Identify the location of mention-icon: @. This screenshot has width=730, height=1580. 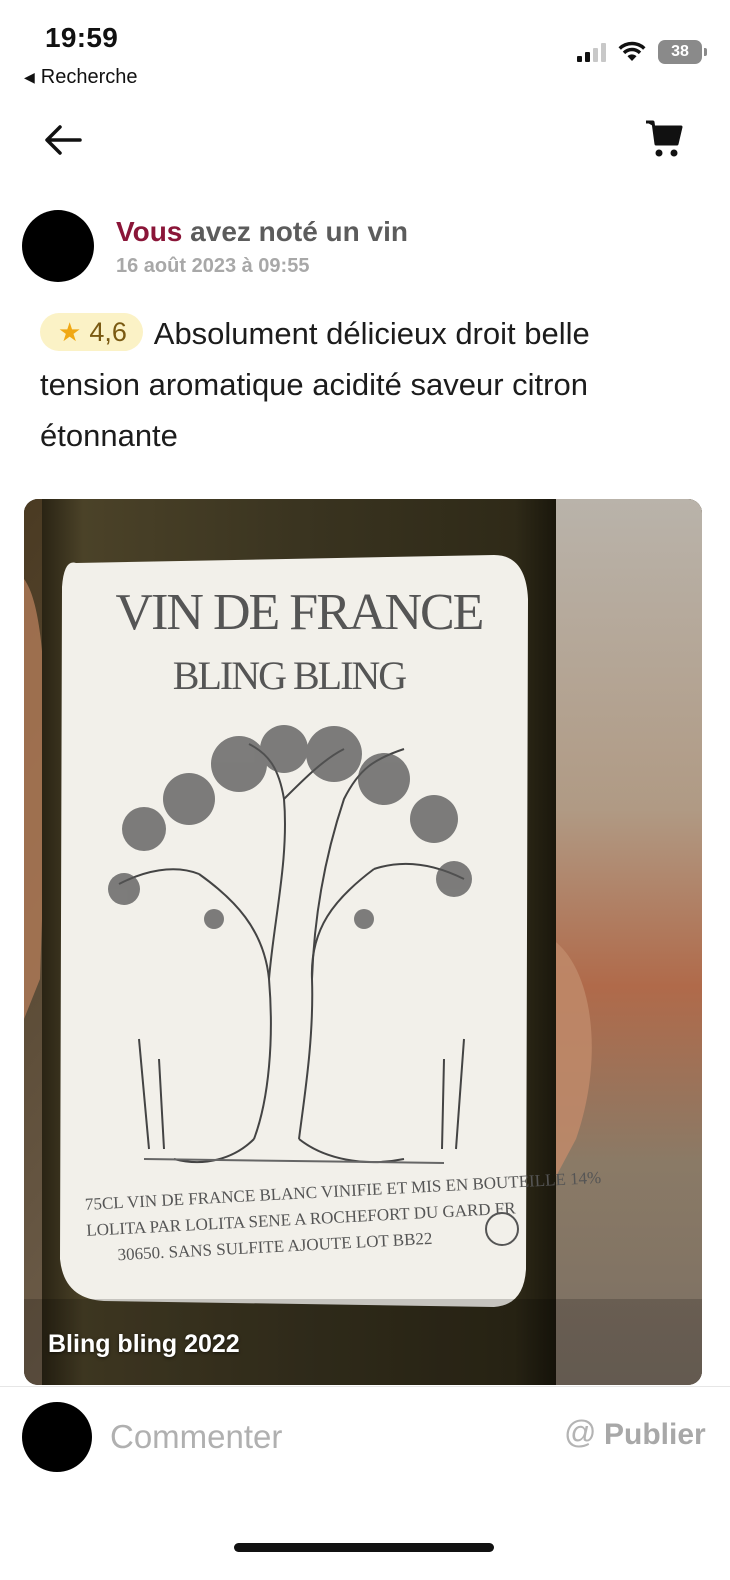
(580, 1432).